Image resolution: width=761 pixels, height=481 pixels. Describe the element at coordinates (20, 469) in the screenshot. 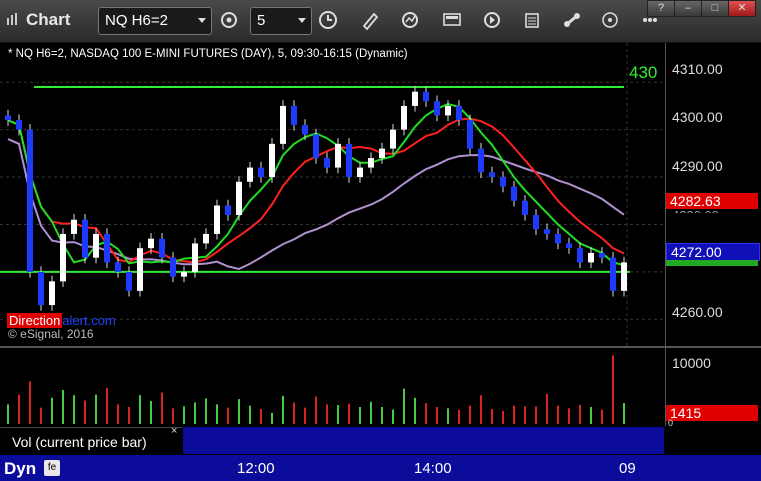

I see `dynamic-mode-label: Dyn` at that location.